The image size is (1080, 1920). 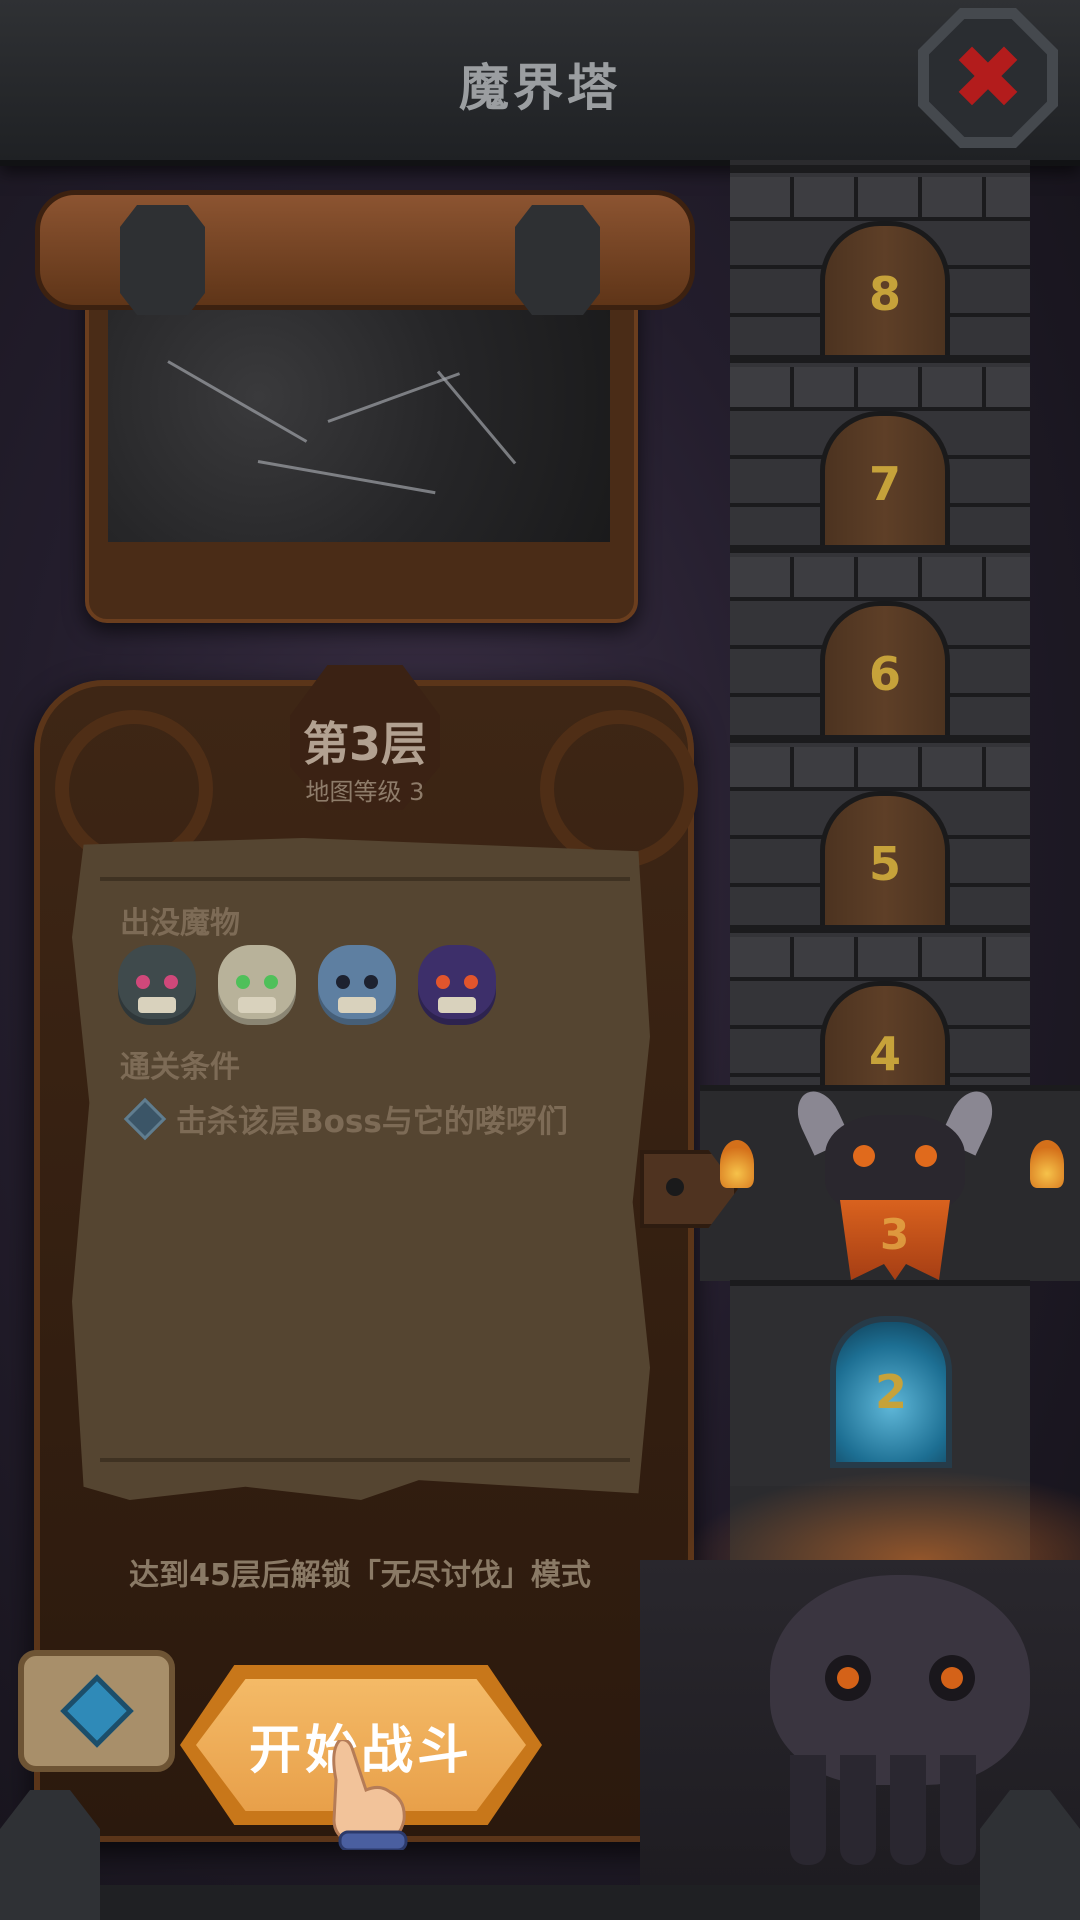 What do you see at coordinates (540, 83) in the screenshot?
I see `header-bar: 魔界塔 ✖` at bounding box center [540, 83].